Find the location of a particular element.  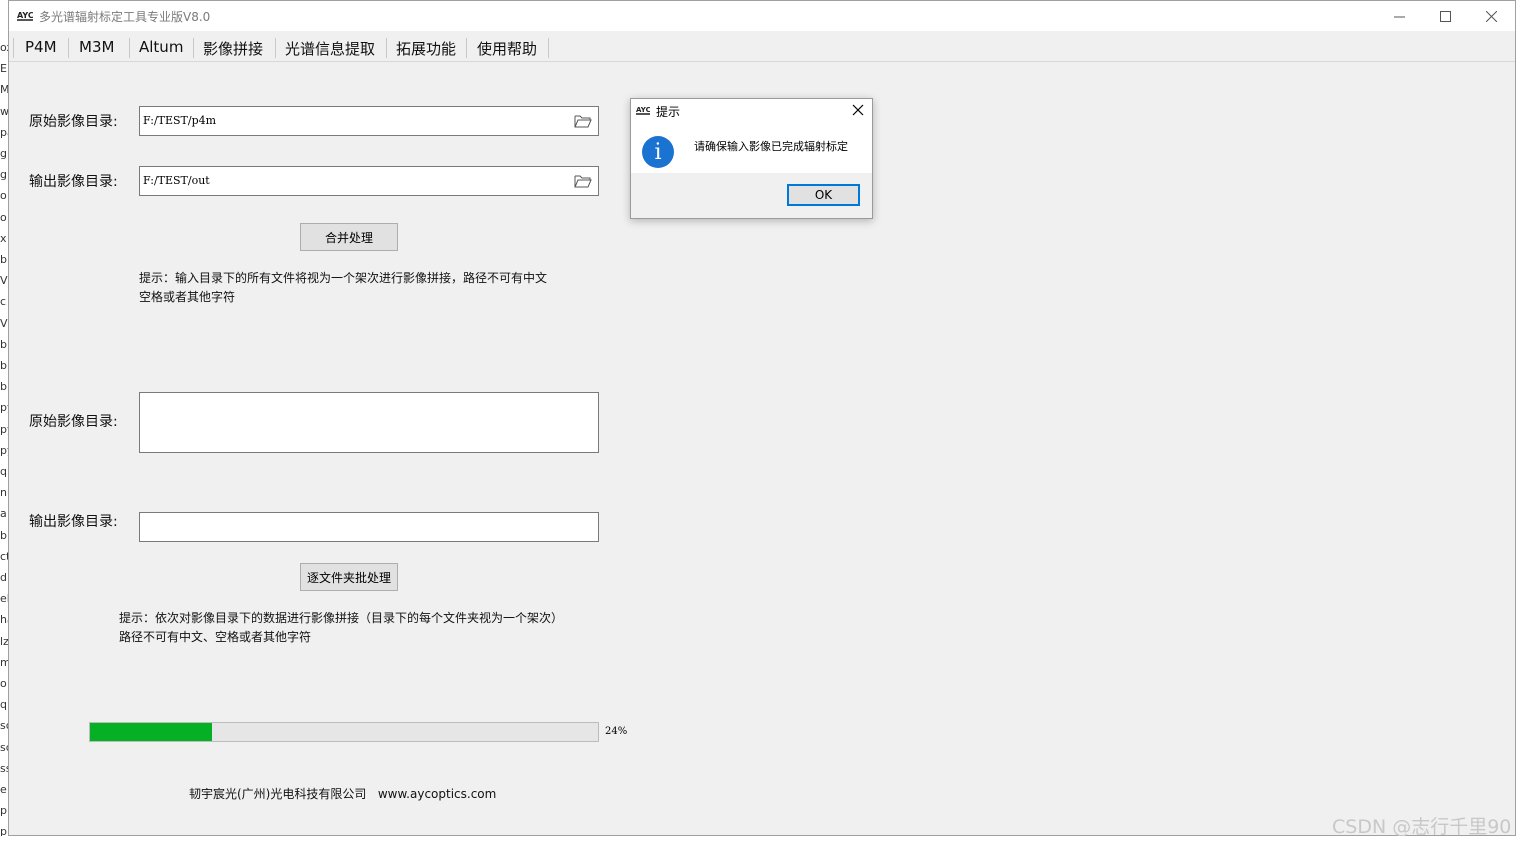

menu-spectral-extract: 光谱信息提取 is located at coordinates (330, 48).